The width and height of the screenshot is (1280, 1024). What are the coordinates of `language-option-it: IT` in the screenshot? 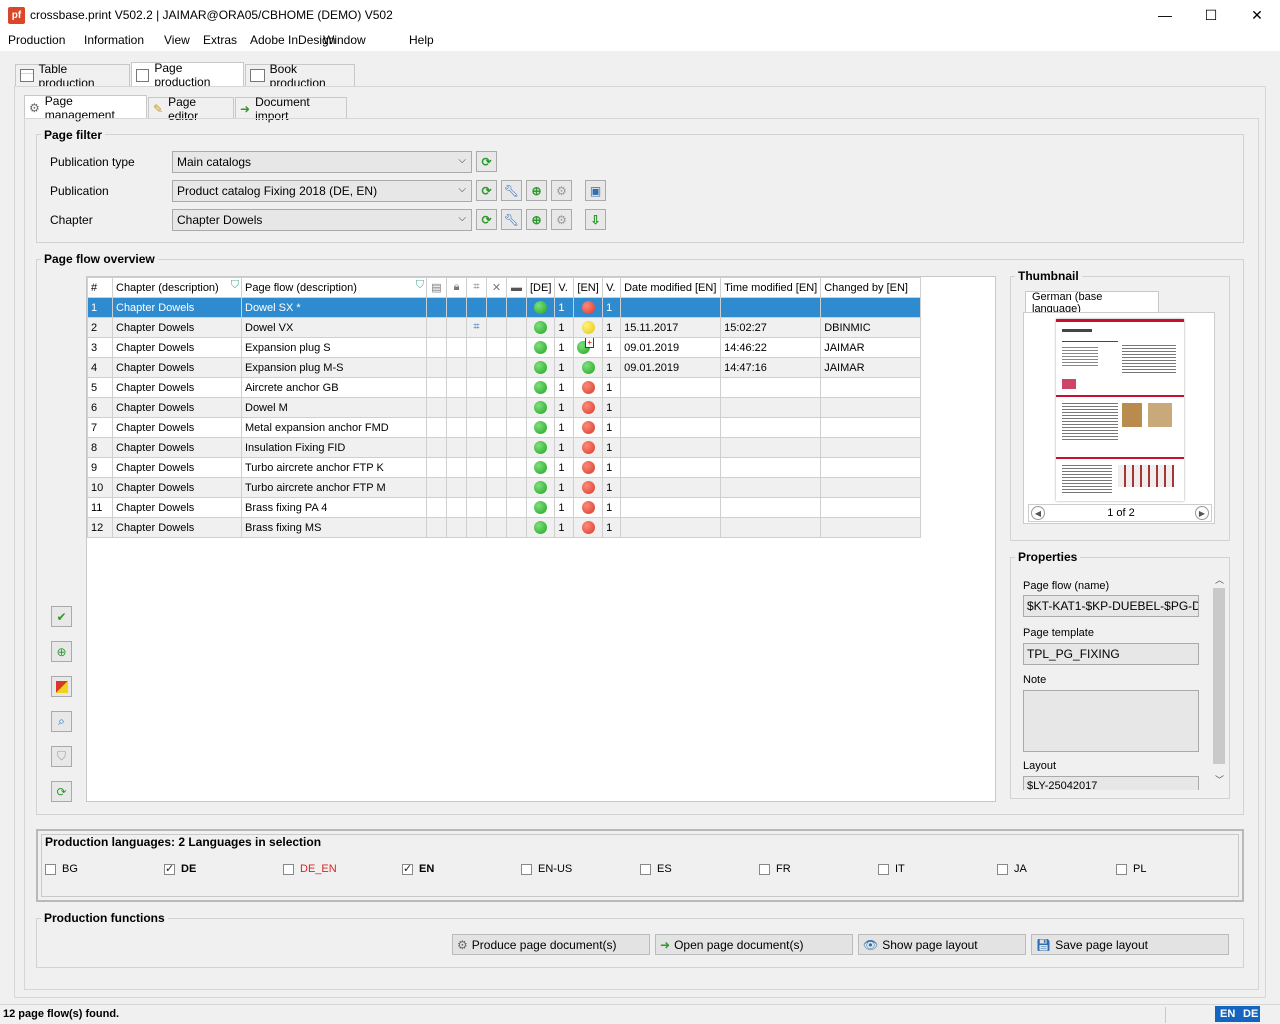 It's located at (891, 869).